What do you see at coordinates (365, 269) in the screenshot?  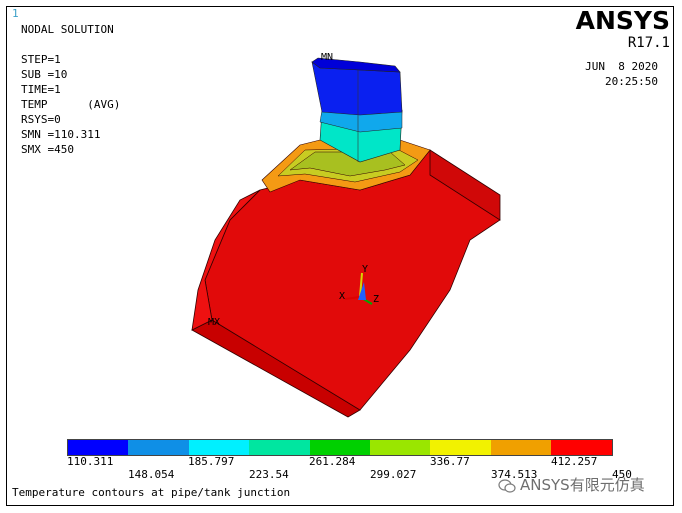 I see `triad-y-label: Y` at bounding box center [365, 269].